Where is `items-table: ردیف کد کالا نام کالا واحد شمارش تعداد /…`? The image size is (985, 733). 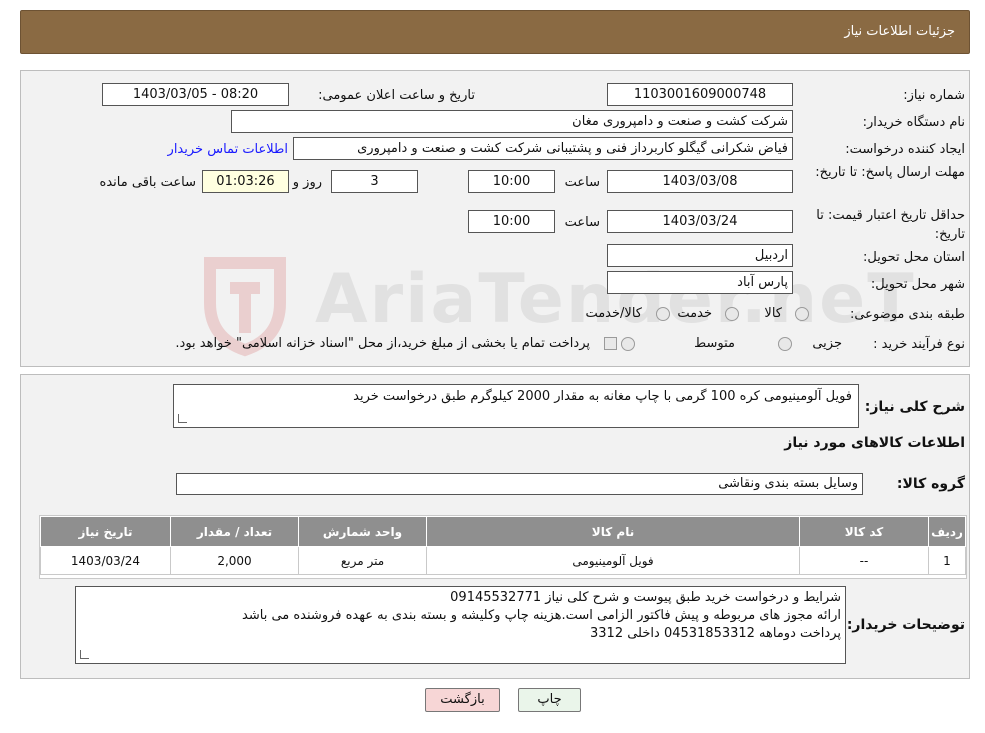 items-table: ردیف کد کالا نام کالا واحد شمارش تعداد /… is located at coordinates (503, 545).